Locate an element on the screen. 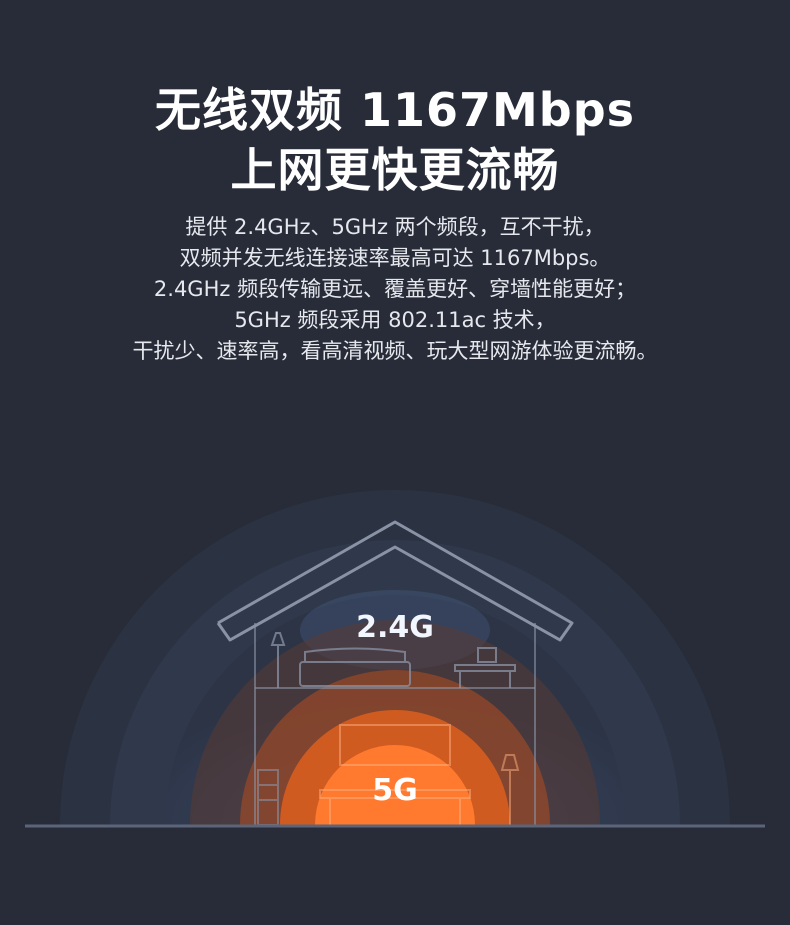 Image resolution: width=790 pixels, height=925 pixels. band-5g-label: 5G is located at coordinates (395, 790).